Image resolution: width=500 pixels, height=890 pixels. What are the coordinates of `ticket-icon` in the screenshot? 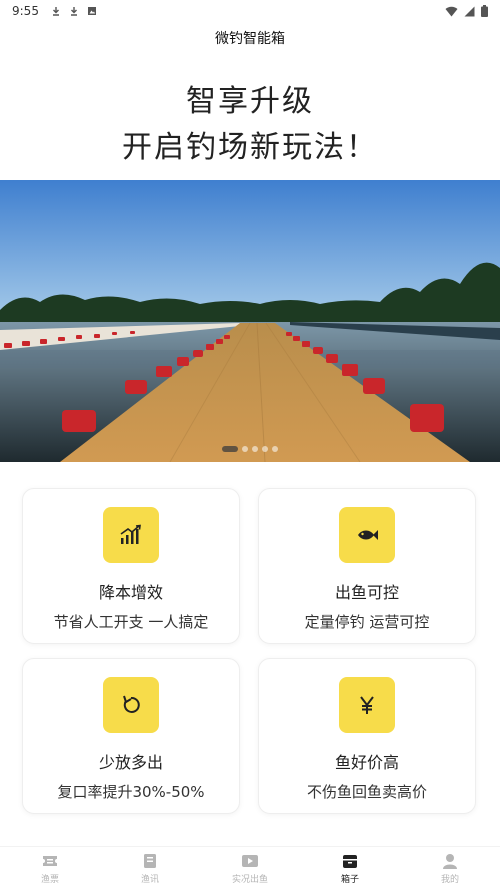 It's located at (50, 860).